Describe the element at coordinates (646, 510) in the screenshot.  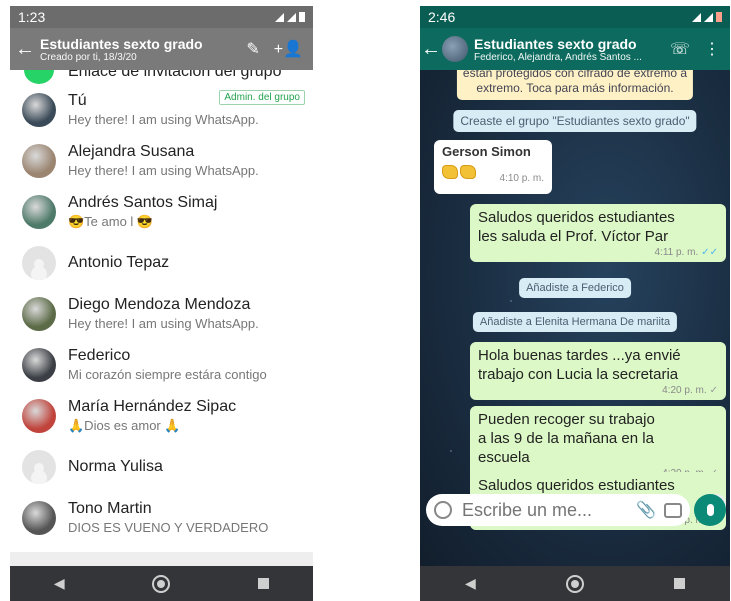
I see `attach-clip-icon: 📎` at that location.